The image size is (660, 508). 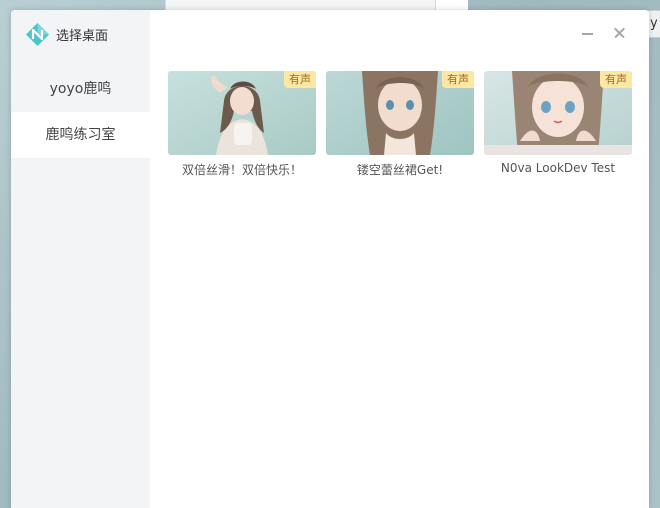 What do you see at coordinates (80, 135) in the screenshot?
I see `sidebar-item-practice-room: 鹿鸣练习室` at bounding box center [80, 135].